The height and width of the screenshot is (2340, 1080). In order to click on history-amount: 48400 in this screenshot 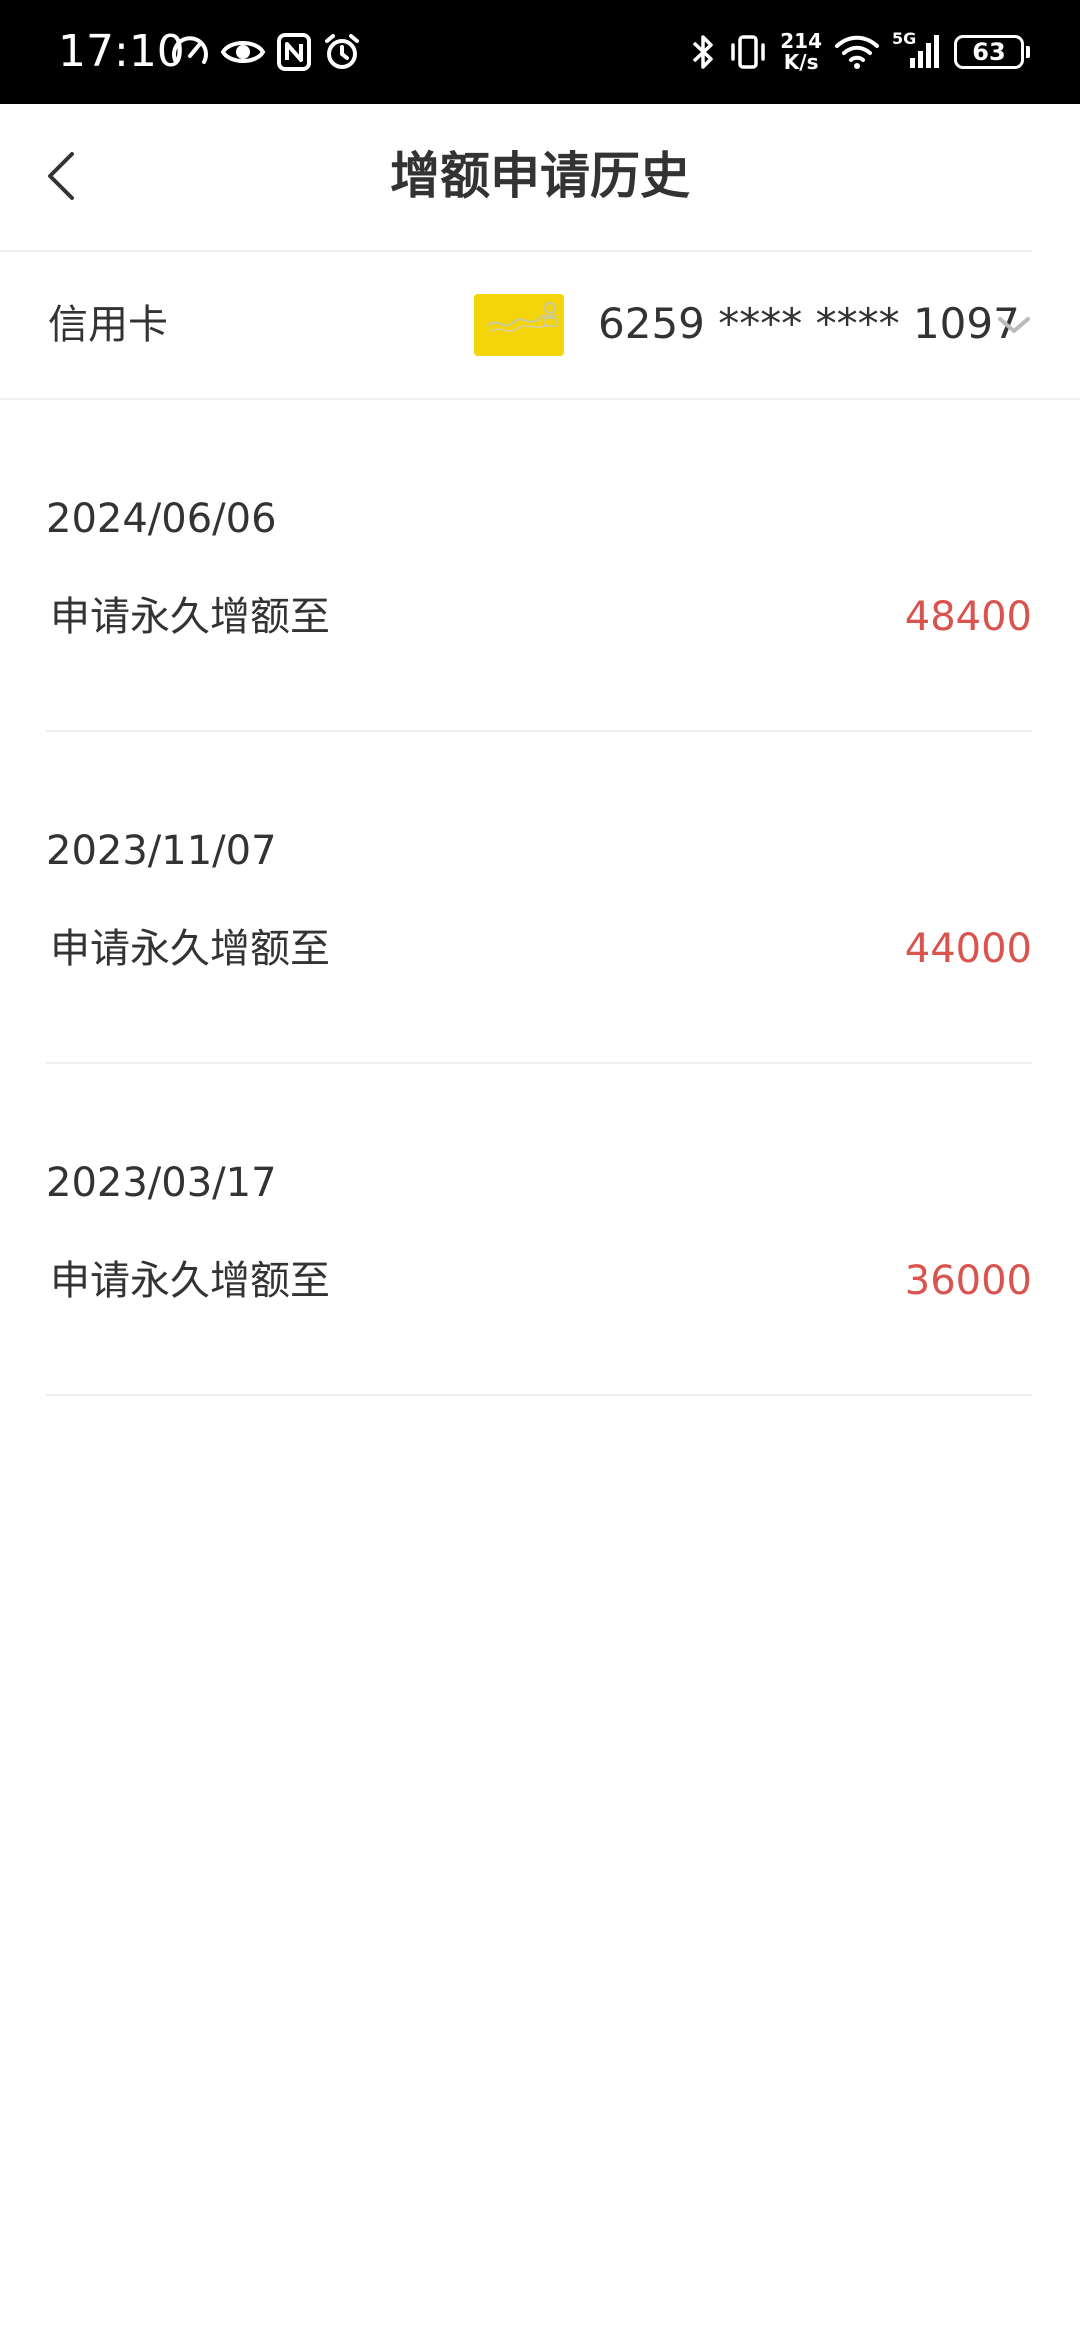, I will do `click(968, 617)`.